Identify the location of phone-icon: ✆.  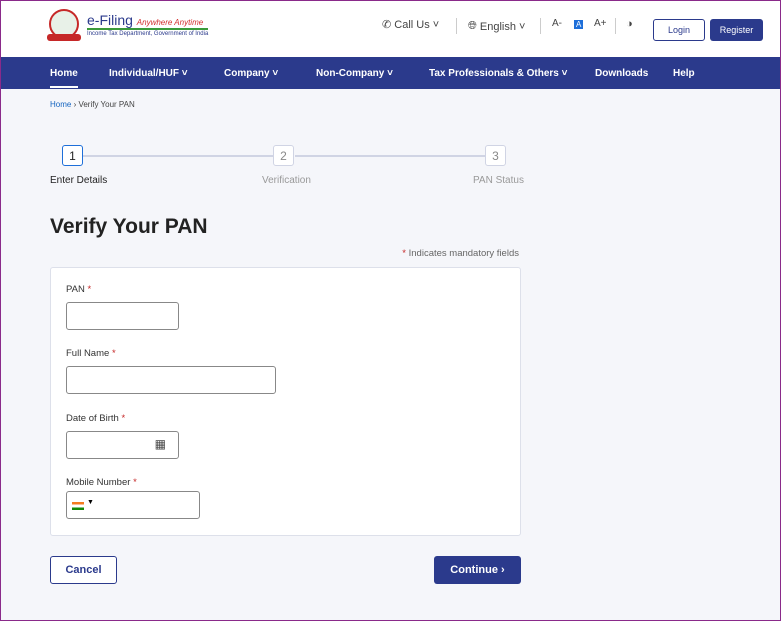
(387, 25).